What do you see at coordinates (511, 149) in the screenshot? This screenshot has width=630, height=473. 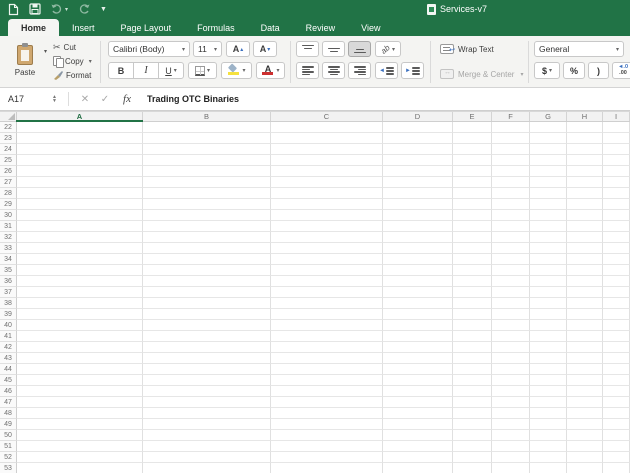 I see `grid-cell-F24` at bounding box center [511, 149].